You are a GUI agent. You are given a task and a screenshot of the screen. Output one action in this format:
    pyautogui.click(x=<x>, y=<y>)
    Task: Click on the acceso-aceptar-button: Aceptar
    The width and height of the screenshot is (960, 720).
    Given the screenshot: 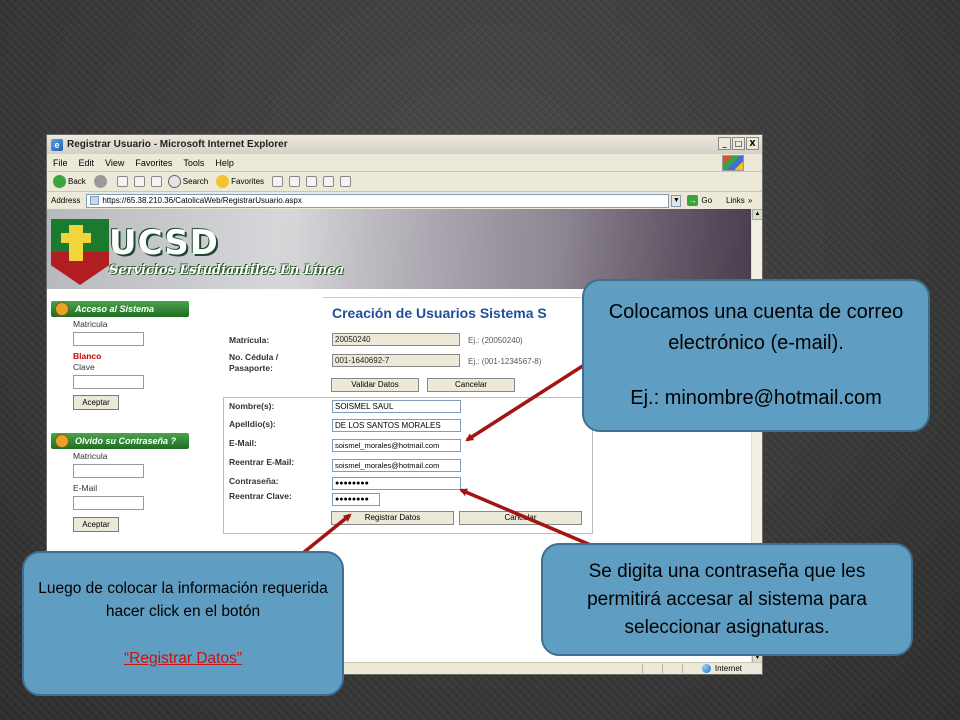 What is the action you would take?
    pyautogui.click(x=96, y=402)
    